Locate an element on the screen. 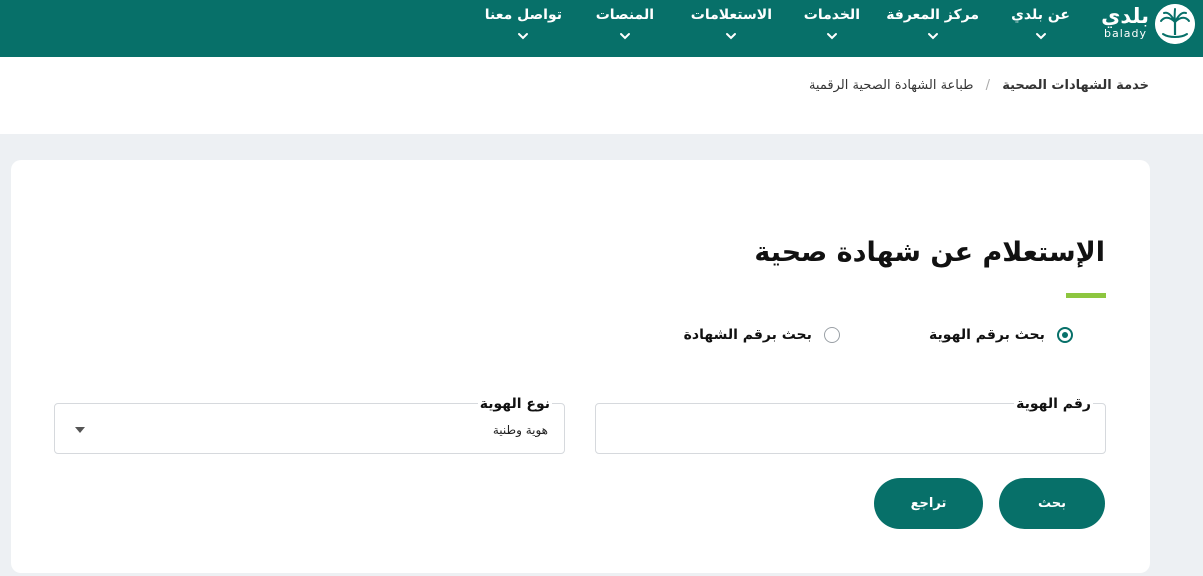  radio-label: بحث برقم الهوية is located at coordinates (987, 334).